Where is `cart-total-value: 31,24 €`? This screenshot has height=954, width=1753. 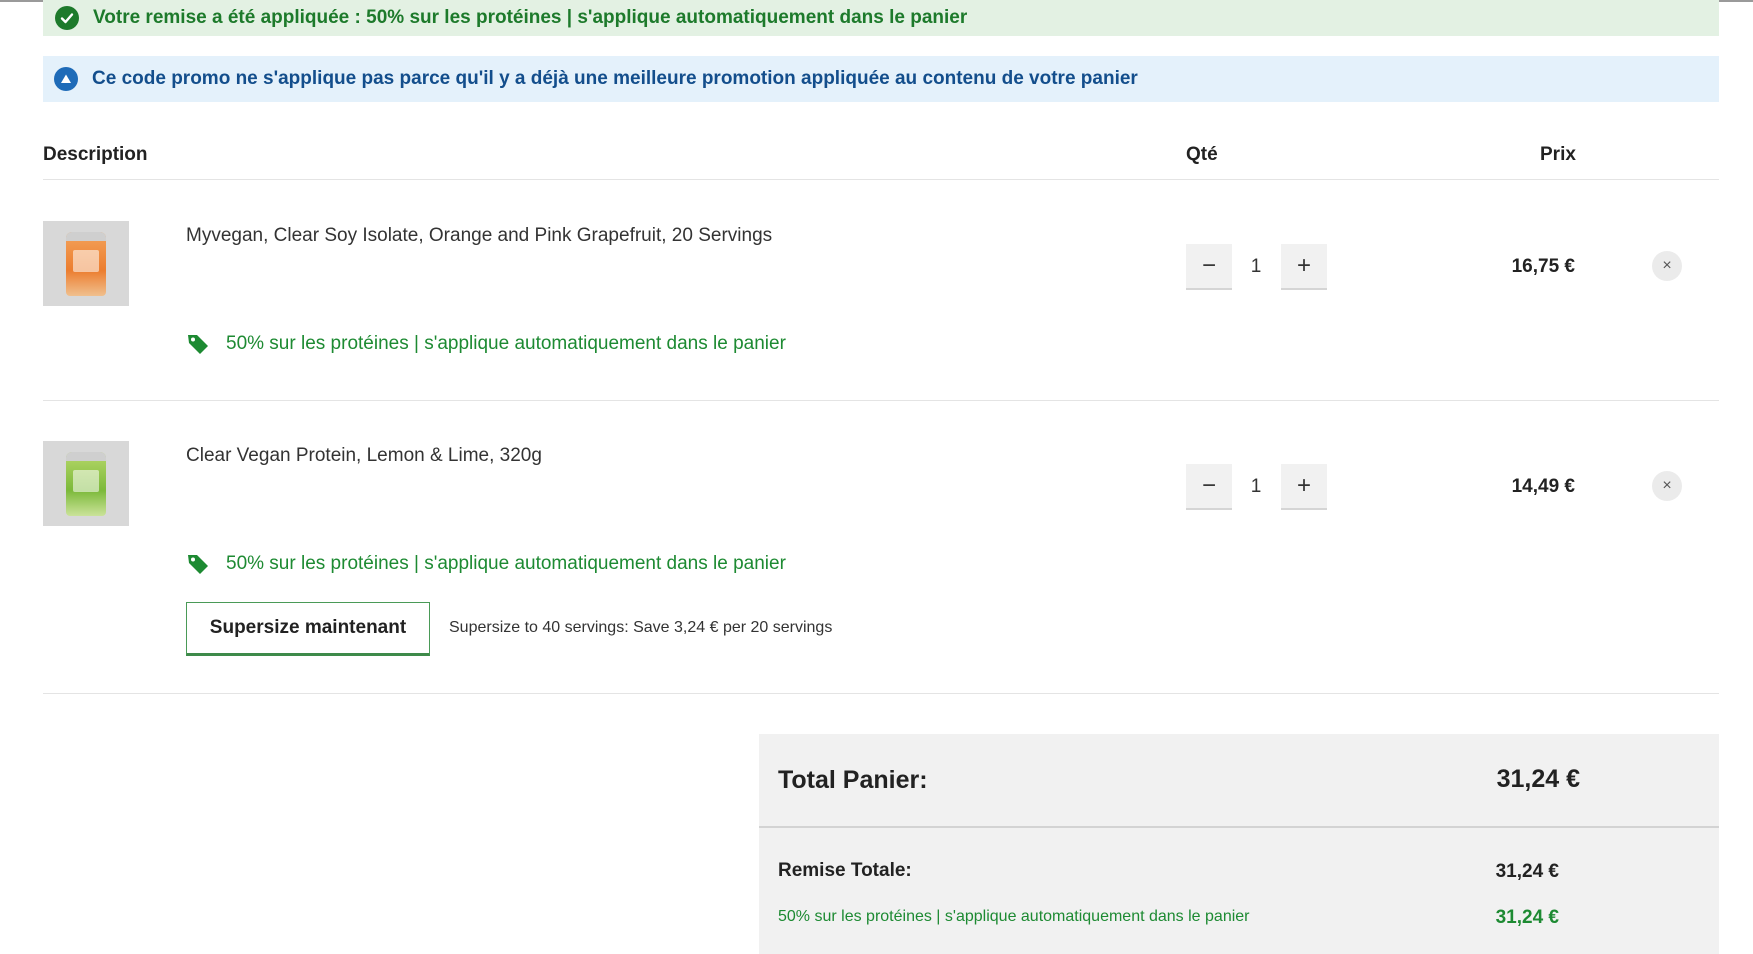 cart-total-value: 31,24 € is located at coordinates (1538, 779).